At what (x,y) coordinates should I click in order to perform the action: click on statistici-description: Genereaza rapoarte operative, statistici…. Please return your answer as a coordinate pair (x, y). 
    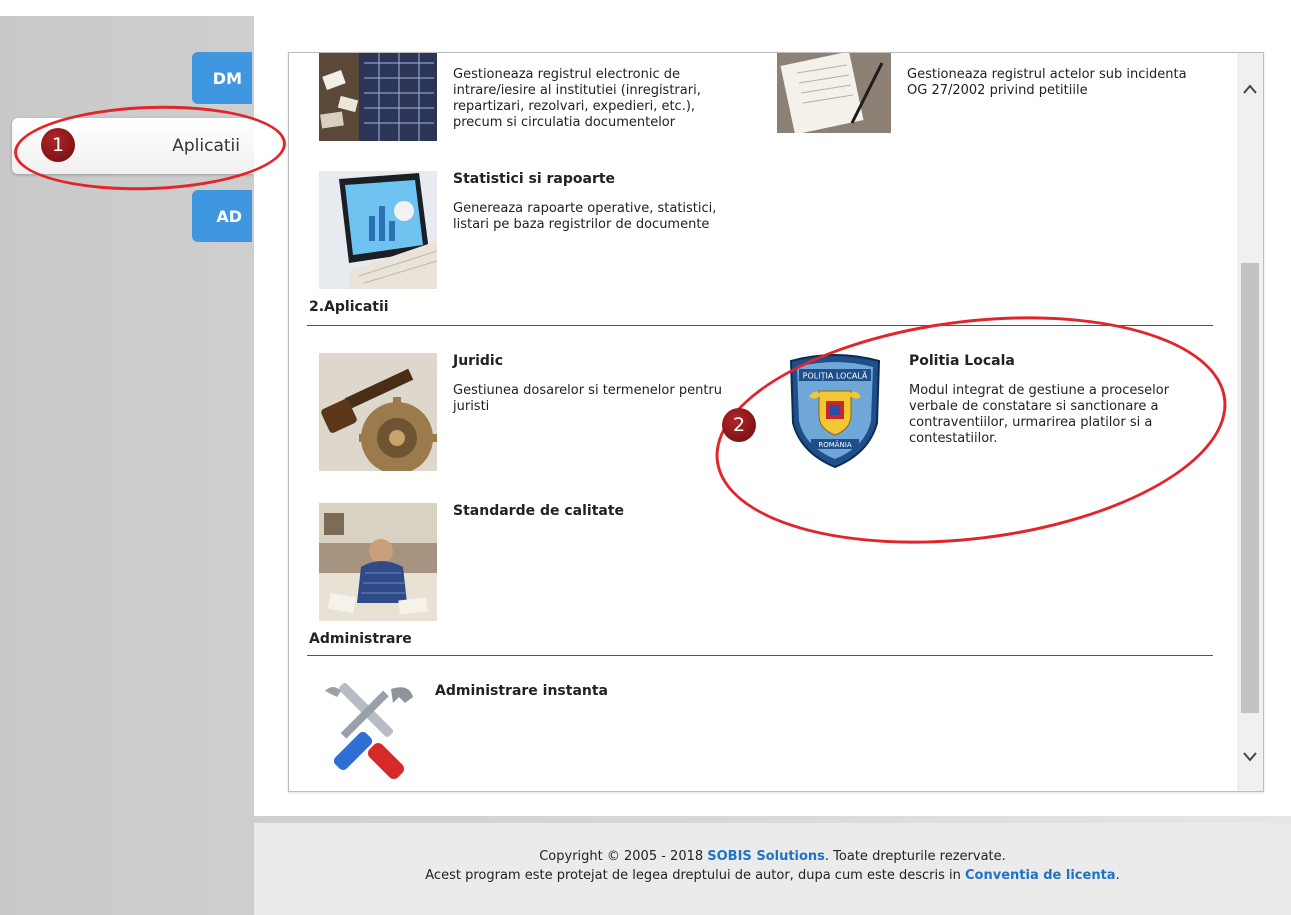
    Looking at the image, I should click on (585, 216).